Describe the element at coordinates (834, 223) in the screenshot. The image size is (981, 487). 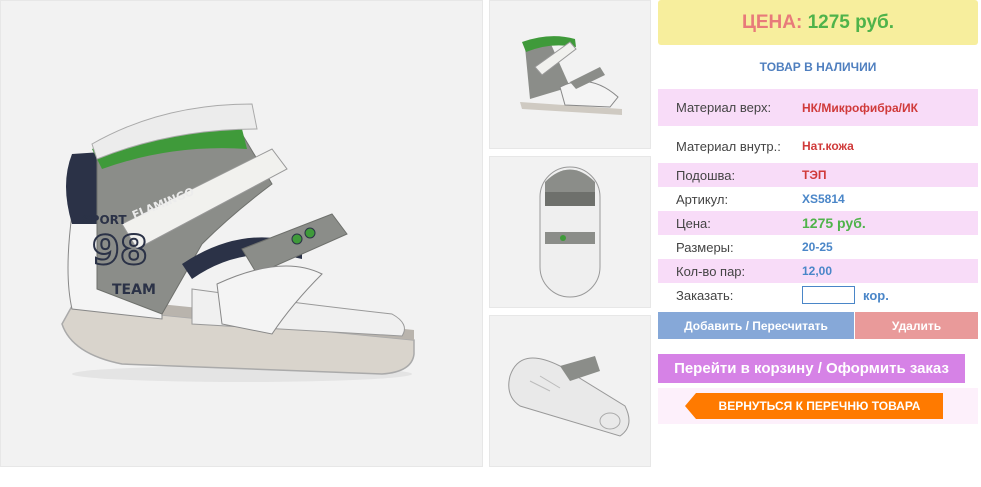
I see `spec-value: 1275 руб.` at that location.